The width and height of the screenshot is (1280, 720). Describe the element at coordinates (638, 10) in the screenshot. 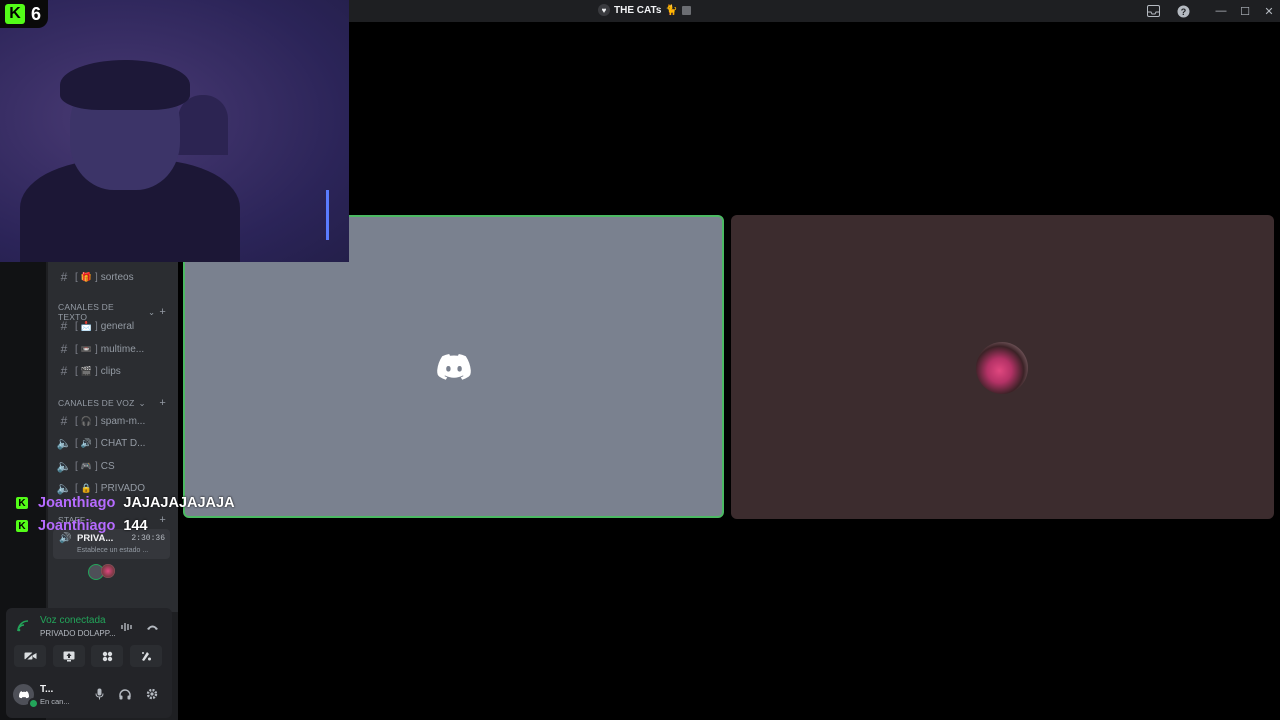

I see `window-title-text: THE CATs` at that location.